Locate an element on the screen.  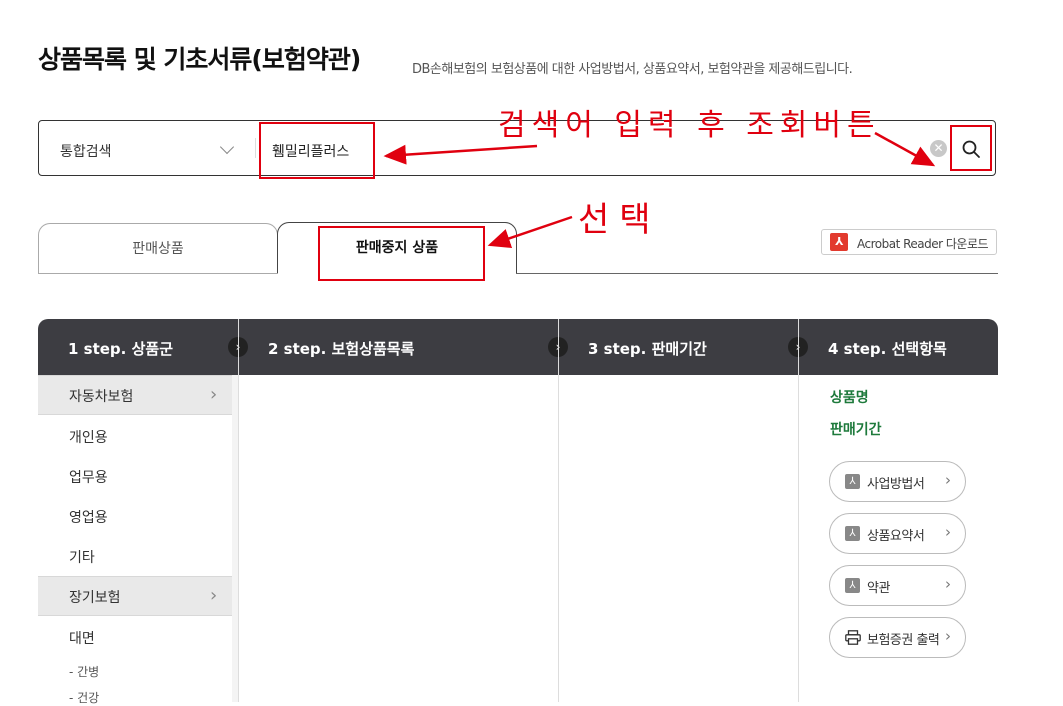
annotation-tab-box is located at coordinates (401, 253).